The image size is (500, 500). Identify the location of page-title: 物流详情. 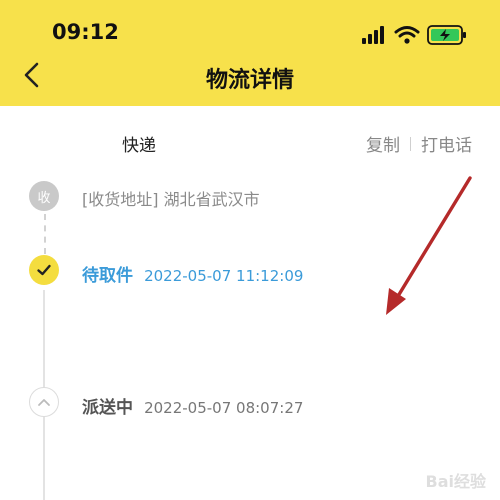
(249, 80).